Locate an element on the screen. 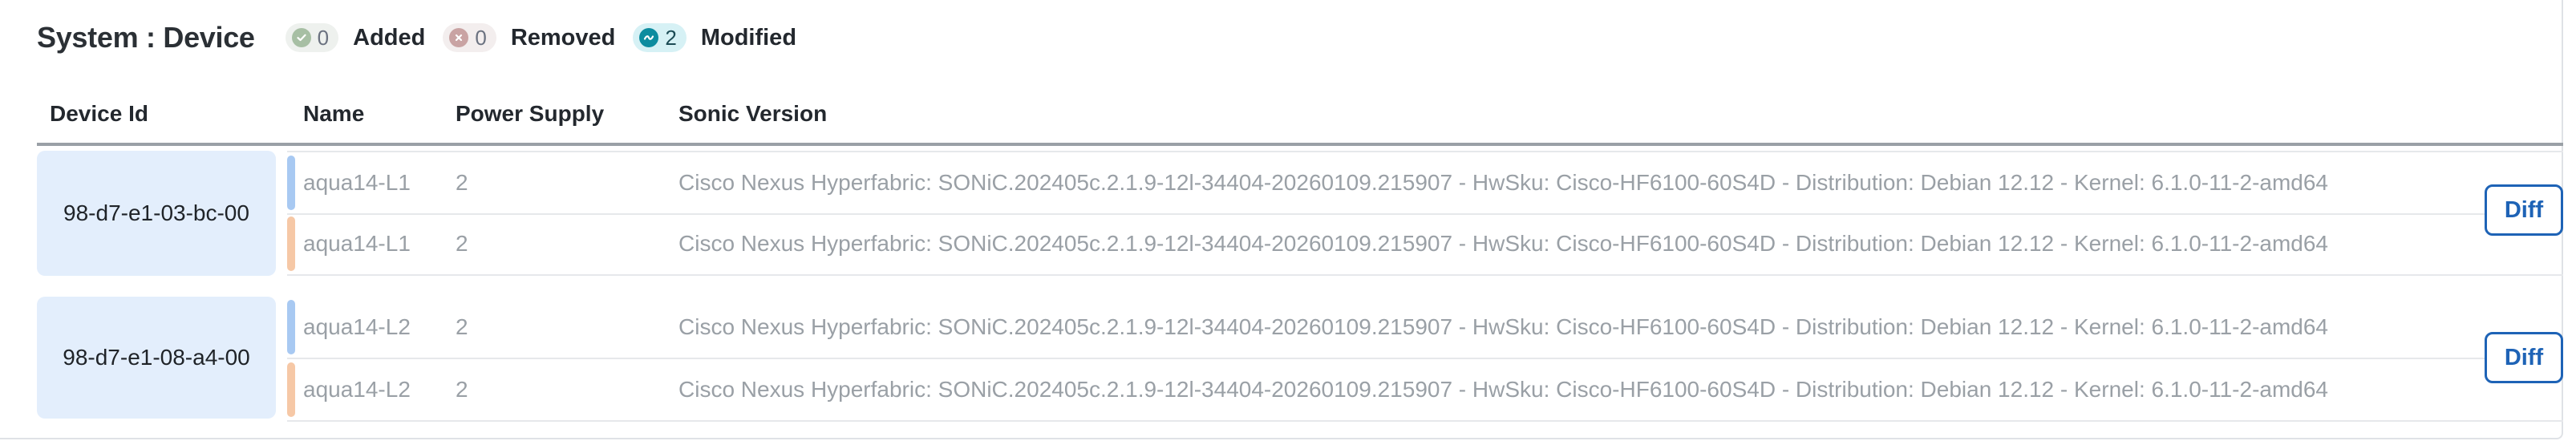 The width and height of the screenshot is (2576, 441). removed-count-badge: 0 is located at coordinates (469, 37).